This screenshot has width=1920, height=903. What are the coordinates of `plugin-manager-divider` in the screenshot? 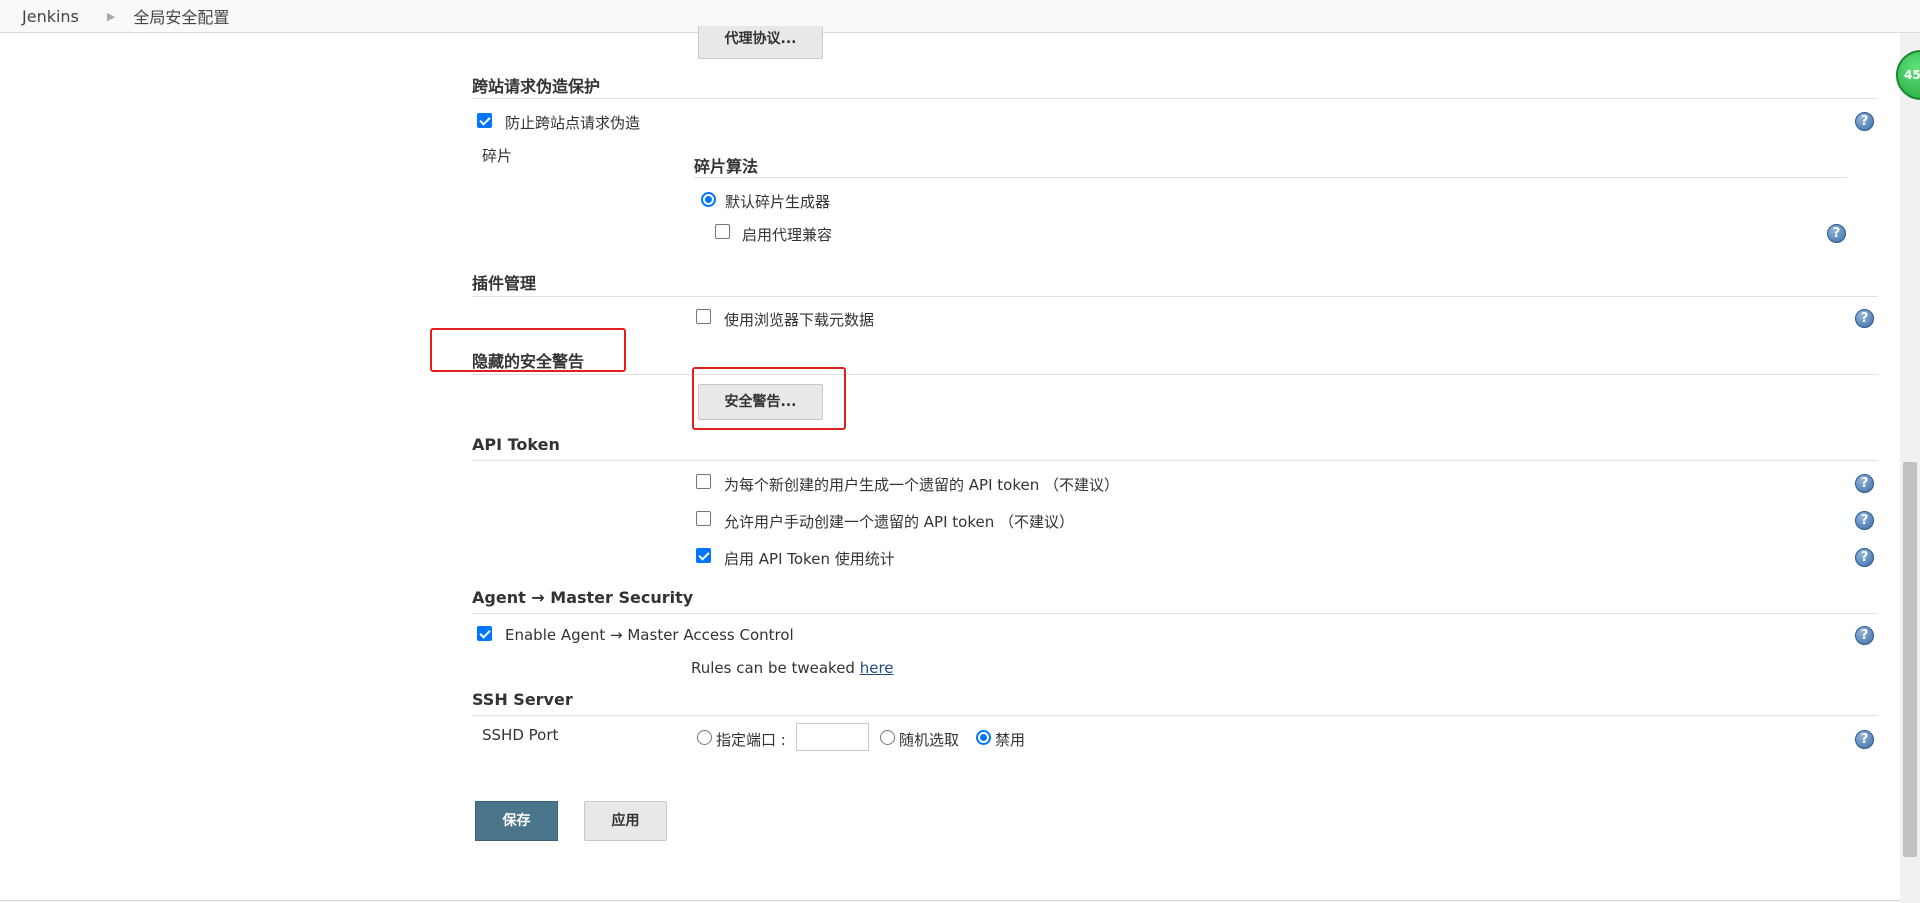 It's located at (1175, 296).